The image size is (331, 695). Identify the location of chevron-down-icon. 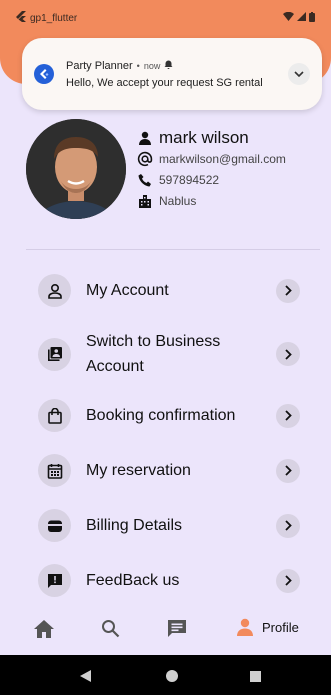
(299, 74).